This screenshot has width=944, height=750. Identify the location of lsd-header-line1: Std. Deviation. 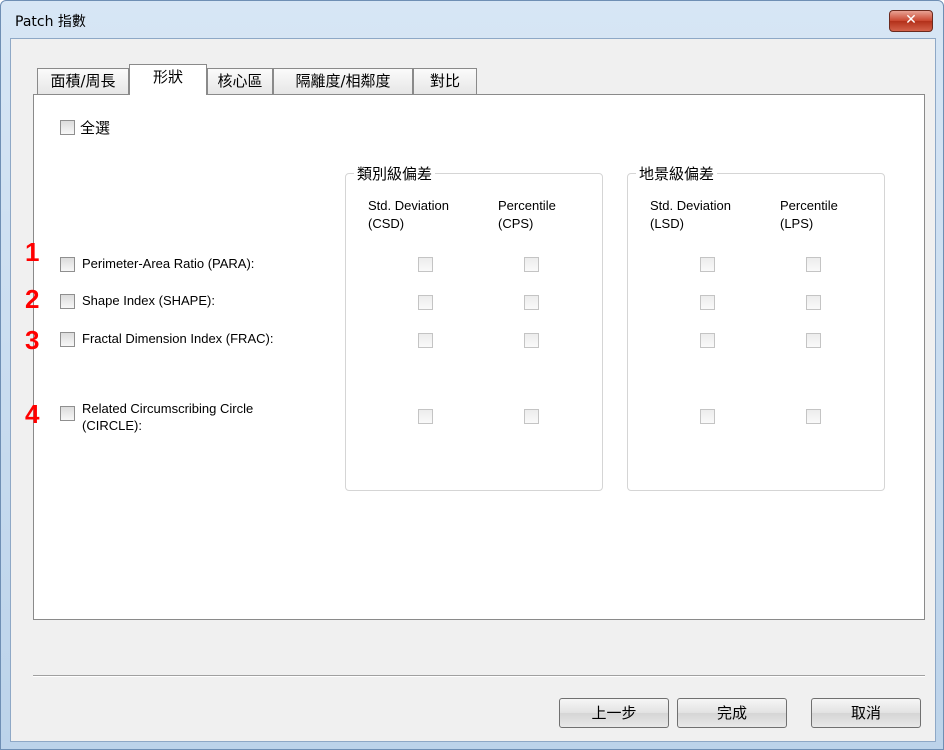
(690, 205).